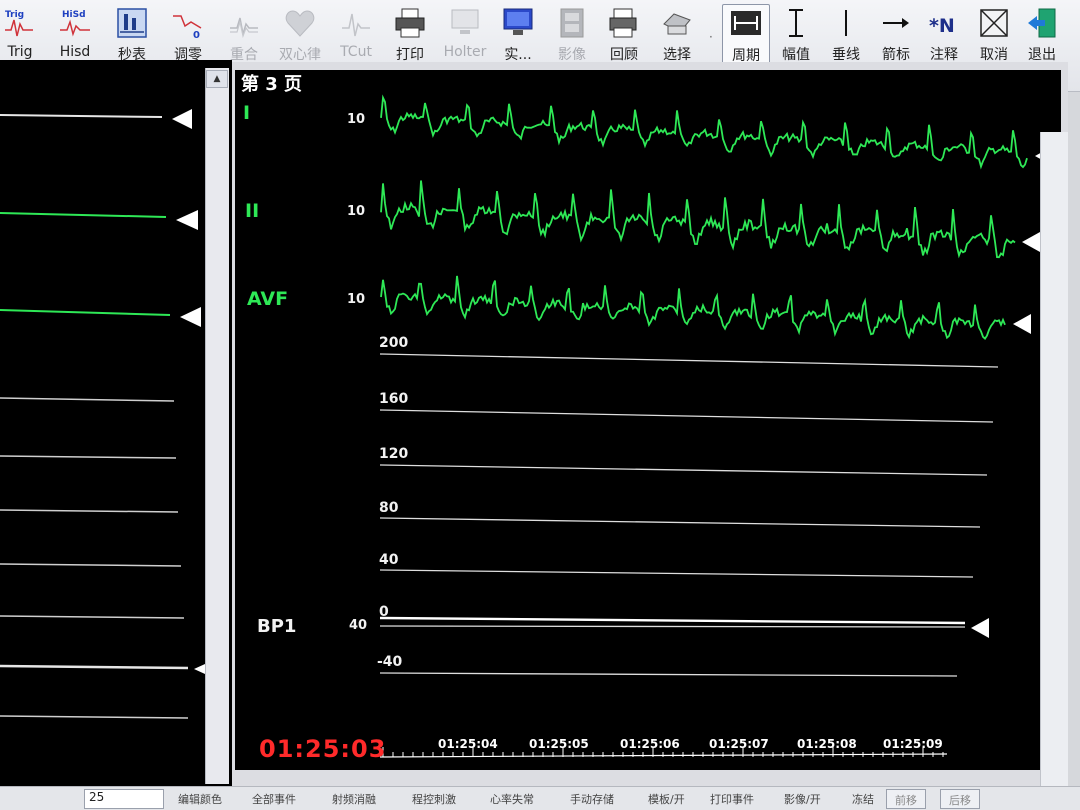 This screenshot has width=1080, height=810. Describe the element at coordinates (960, 799) in the screenshot. I see `next-page-button: 后移` at that location.